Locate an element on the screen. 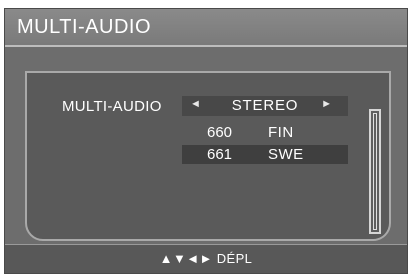 This screenshot has height=278, width=412. language-code: SWE is located at coordinates (286, 154).